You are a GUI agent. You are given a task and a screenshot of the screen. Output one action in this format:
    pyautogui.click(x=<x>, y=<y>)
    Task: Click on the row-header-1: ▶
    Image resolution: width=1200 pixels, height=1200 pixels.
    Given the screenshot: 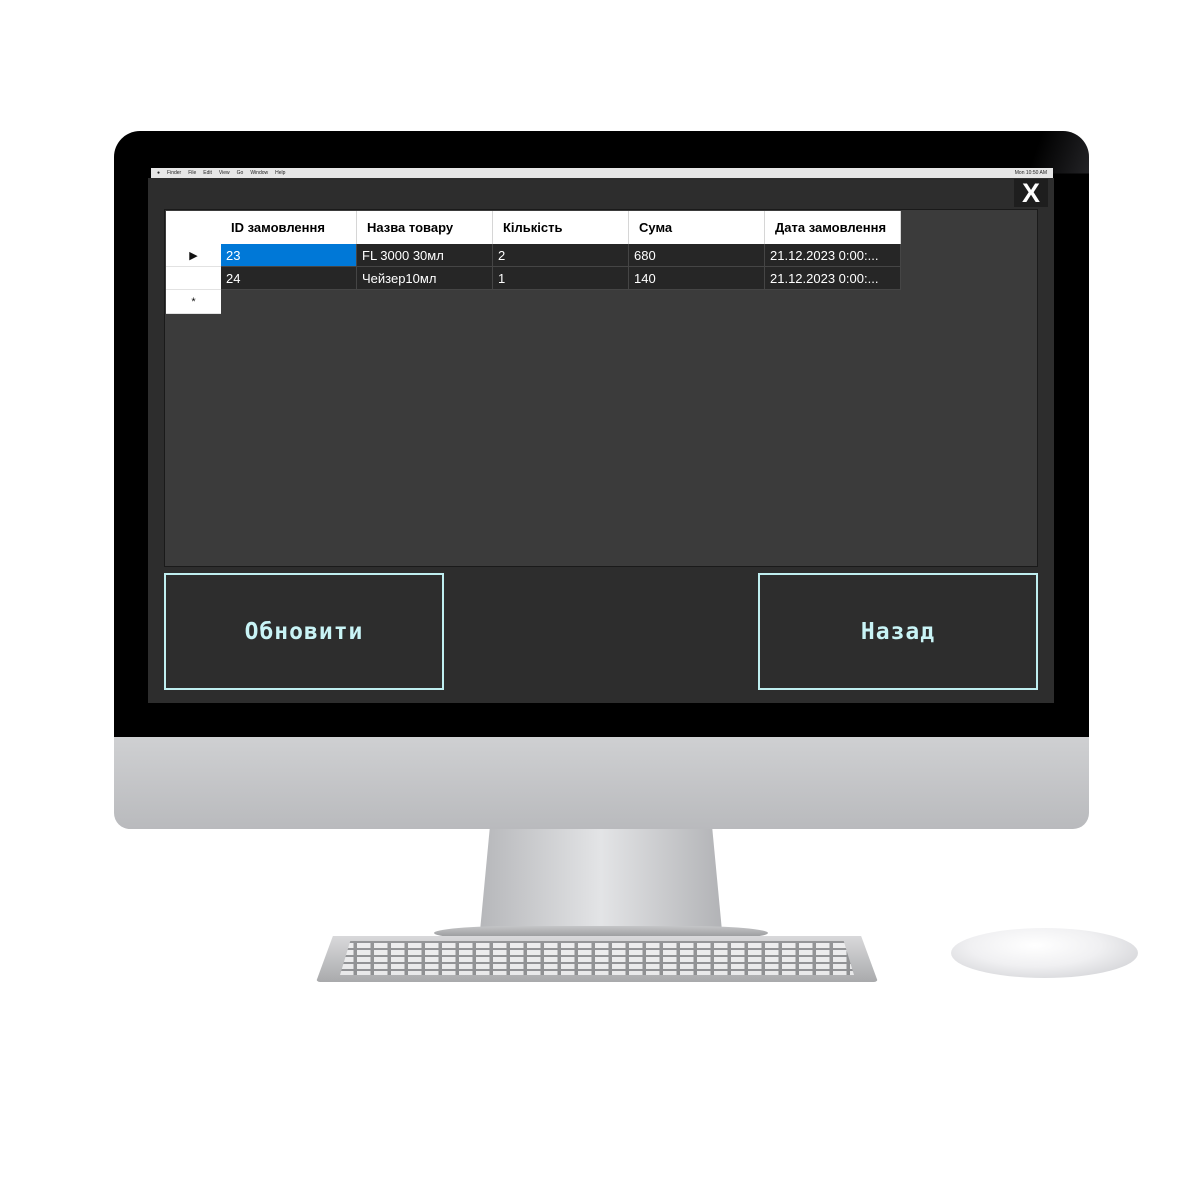 What is the action you would take?
    pyautogui.click(x=193, y=255)
    